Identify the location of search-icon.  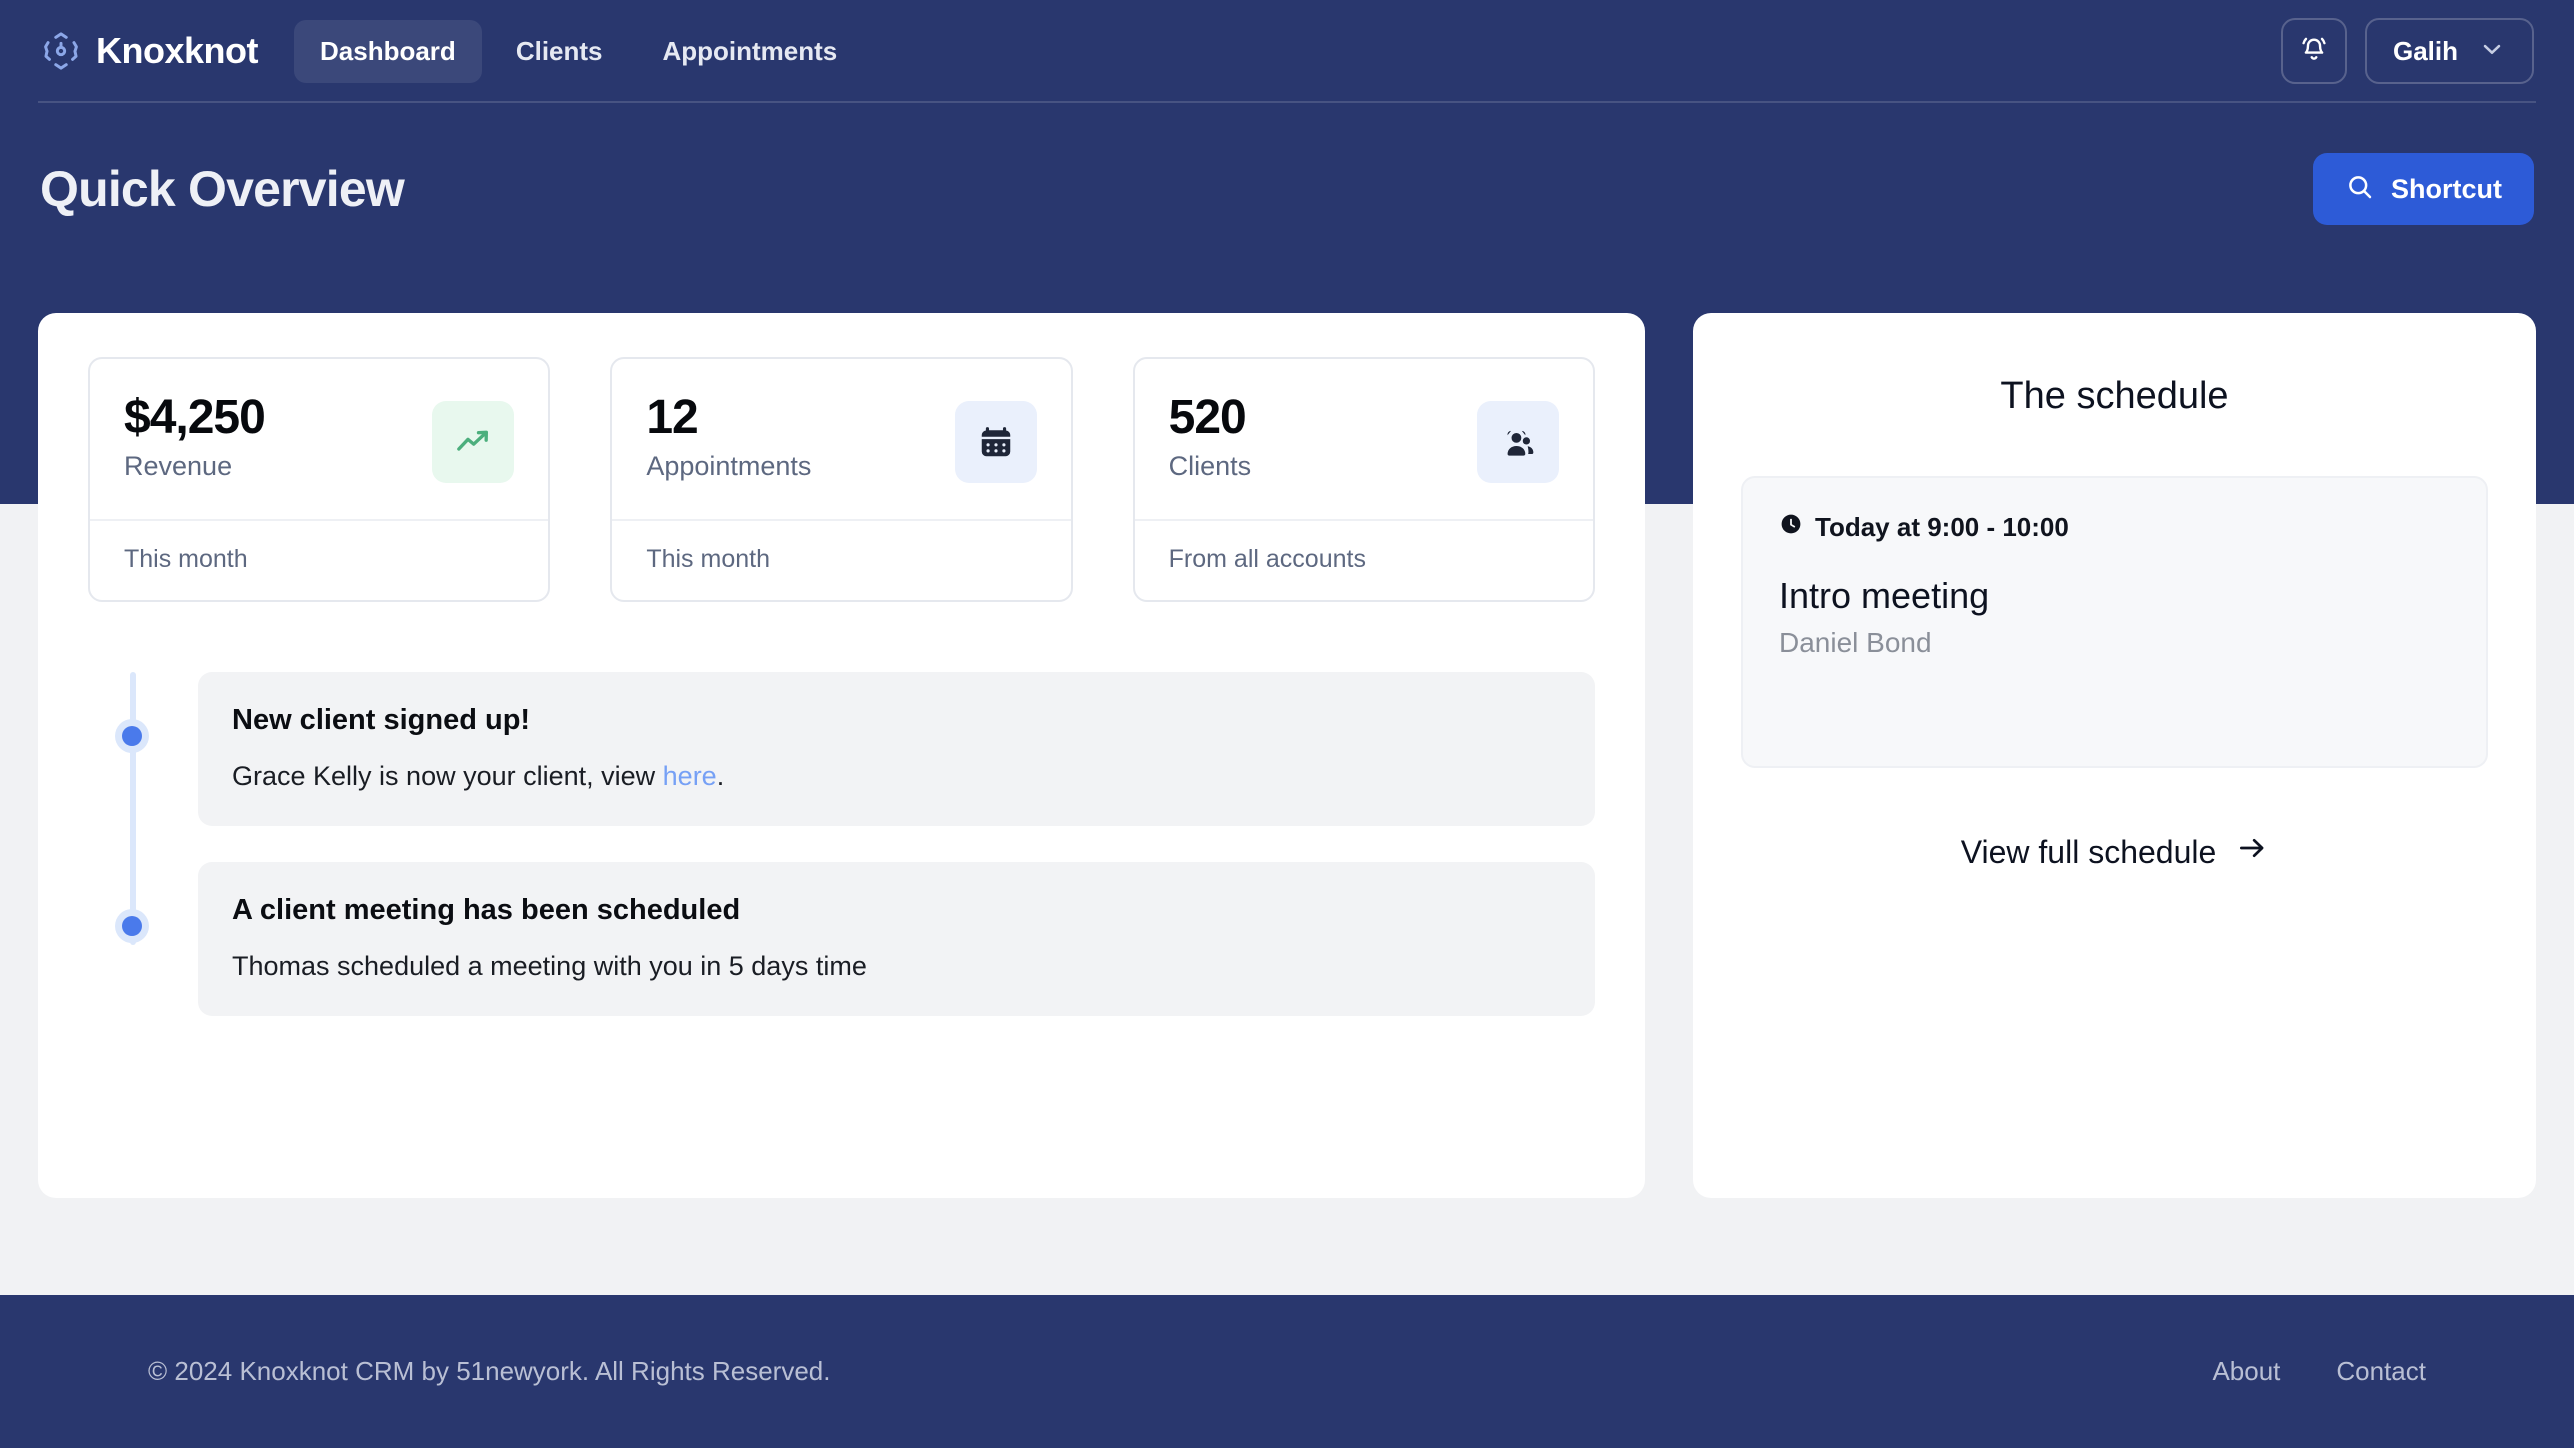
(2360, 189).